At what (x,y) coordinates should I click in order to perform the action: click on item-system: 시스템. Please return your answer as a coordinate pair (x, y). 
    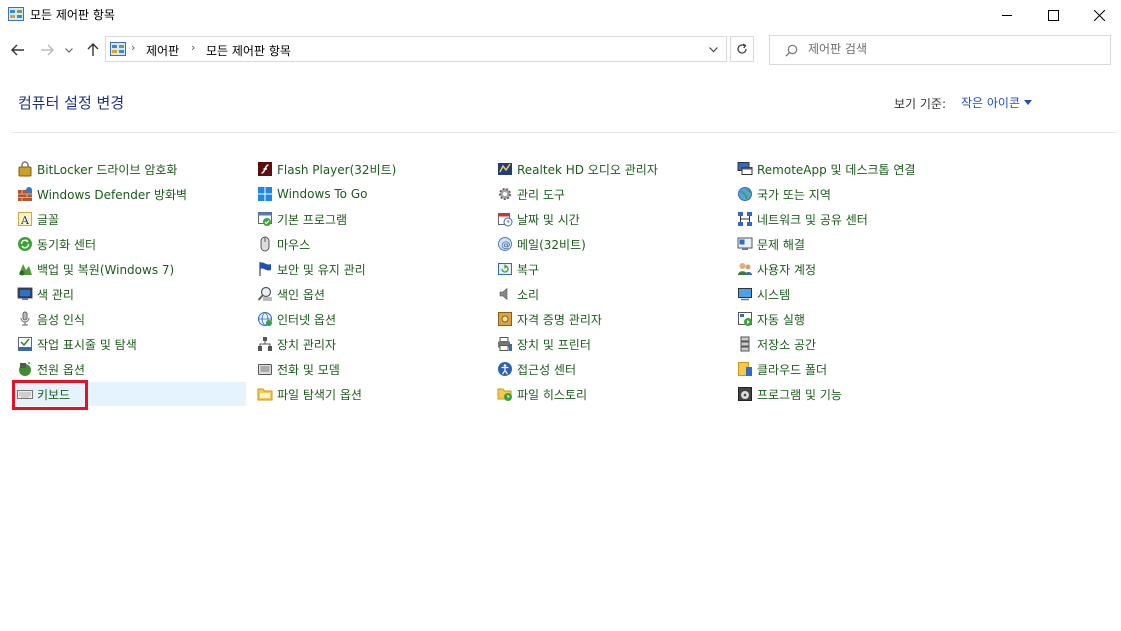
    Looking at the image, I should click on (849, 294).